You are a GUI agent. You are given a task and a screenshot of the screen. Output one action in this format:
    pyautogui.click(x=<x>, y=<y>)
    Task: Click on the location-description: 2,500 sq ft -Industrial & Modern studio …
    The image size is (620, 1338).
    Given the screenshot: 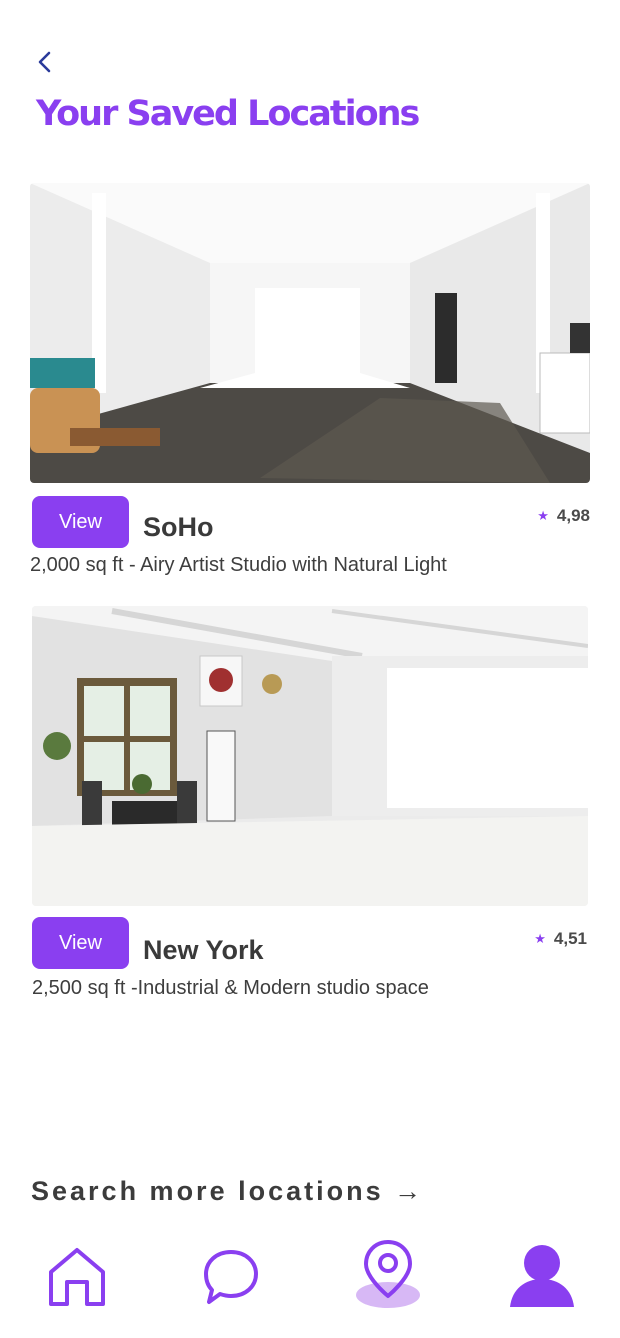 What is the action you would take?
    pyautogui.click(x=230, y=988)
    